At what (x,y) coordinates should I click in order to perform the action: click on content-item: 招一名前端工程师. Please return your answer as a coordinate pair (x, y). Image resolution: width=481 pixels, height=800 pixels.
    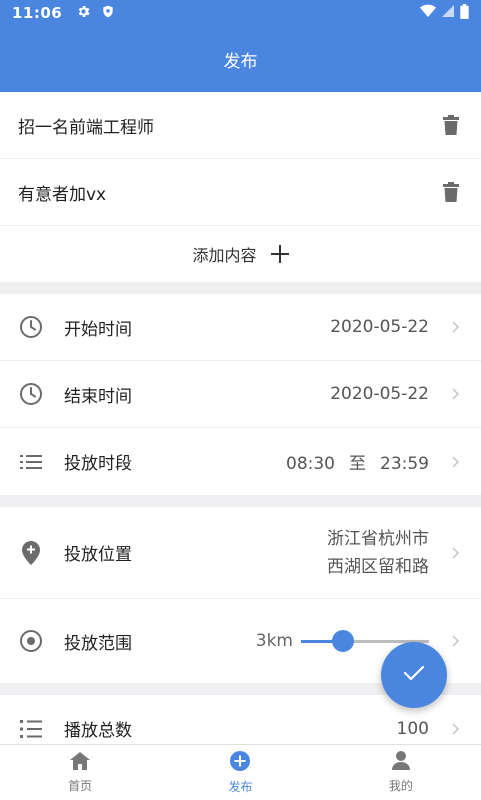
    Looking at the image, I should click on (240, 125).